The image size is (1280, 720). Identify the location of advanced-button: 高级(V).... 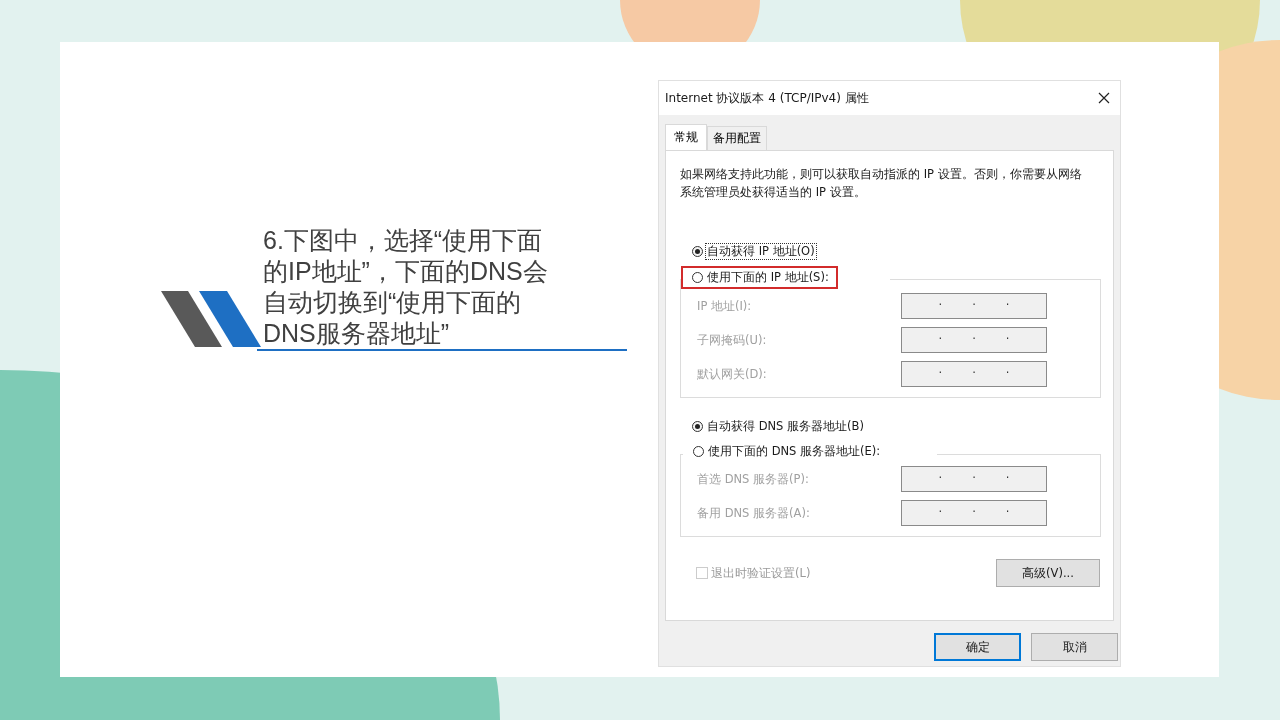
(1048, 573).